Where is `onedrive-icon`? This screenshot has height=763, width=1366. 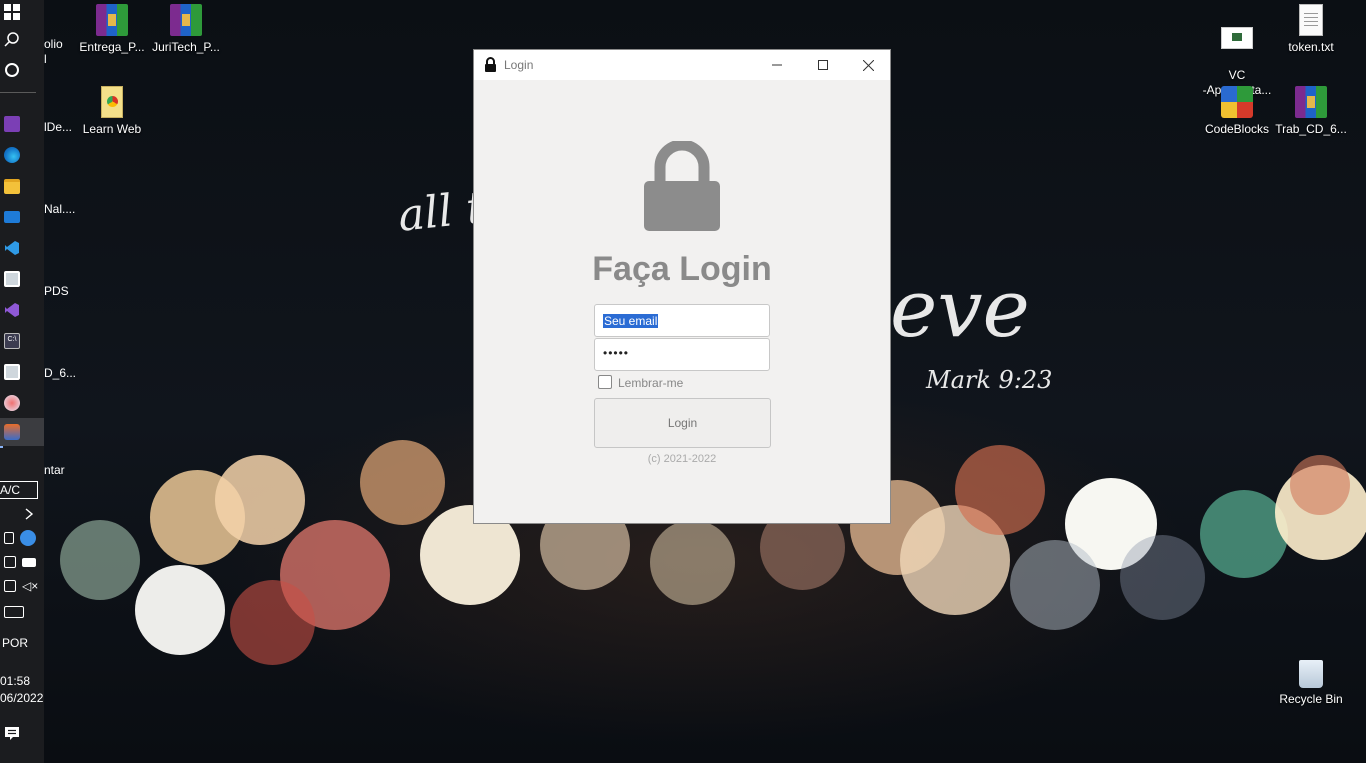
onedrive-icon is located at coordinates (28, 538).